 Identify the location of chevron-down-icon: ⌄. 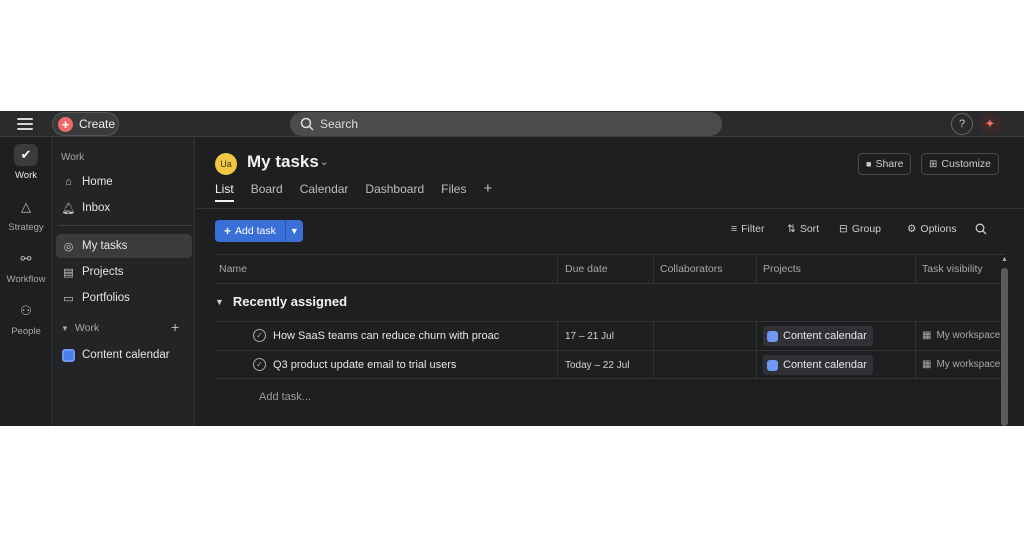
(324, 162).